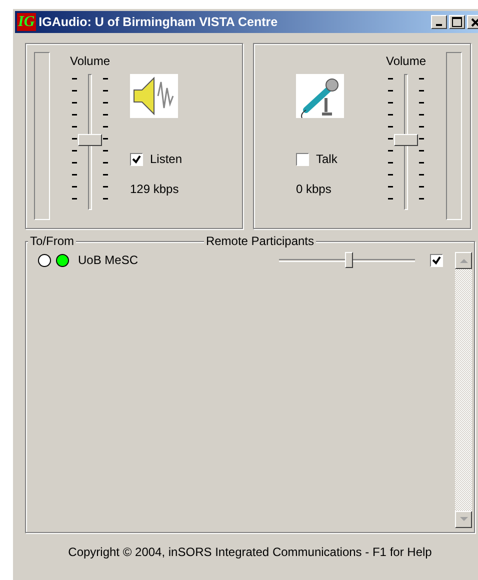 This screenshot has width=478, height=580. I want to click on maximize-icon, so click(457, 22).